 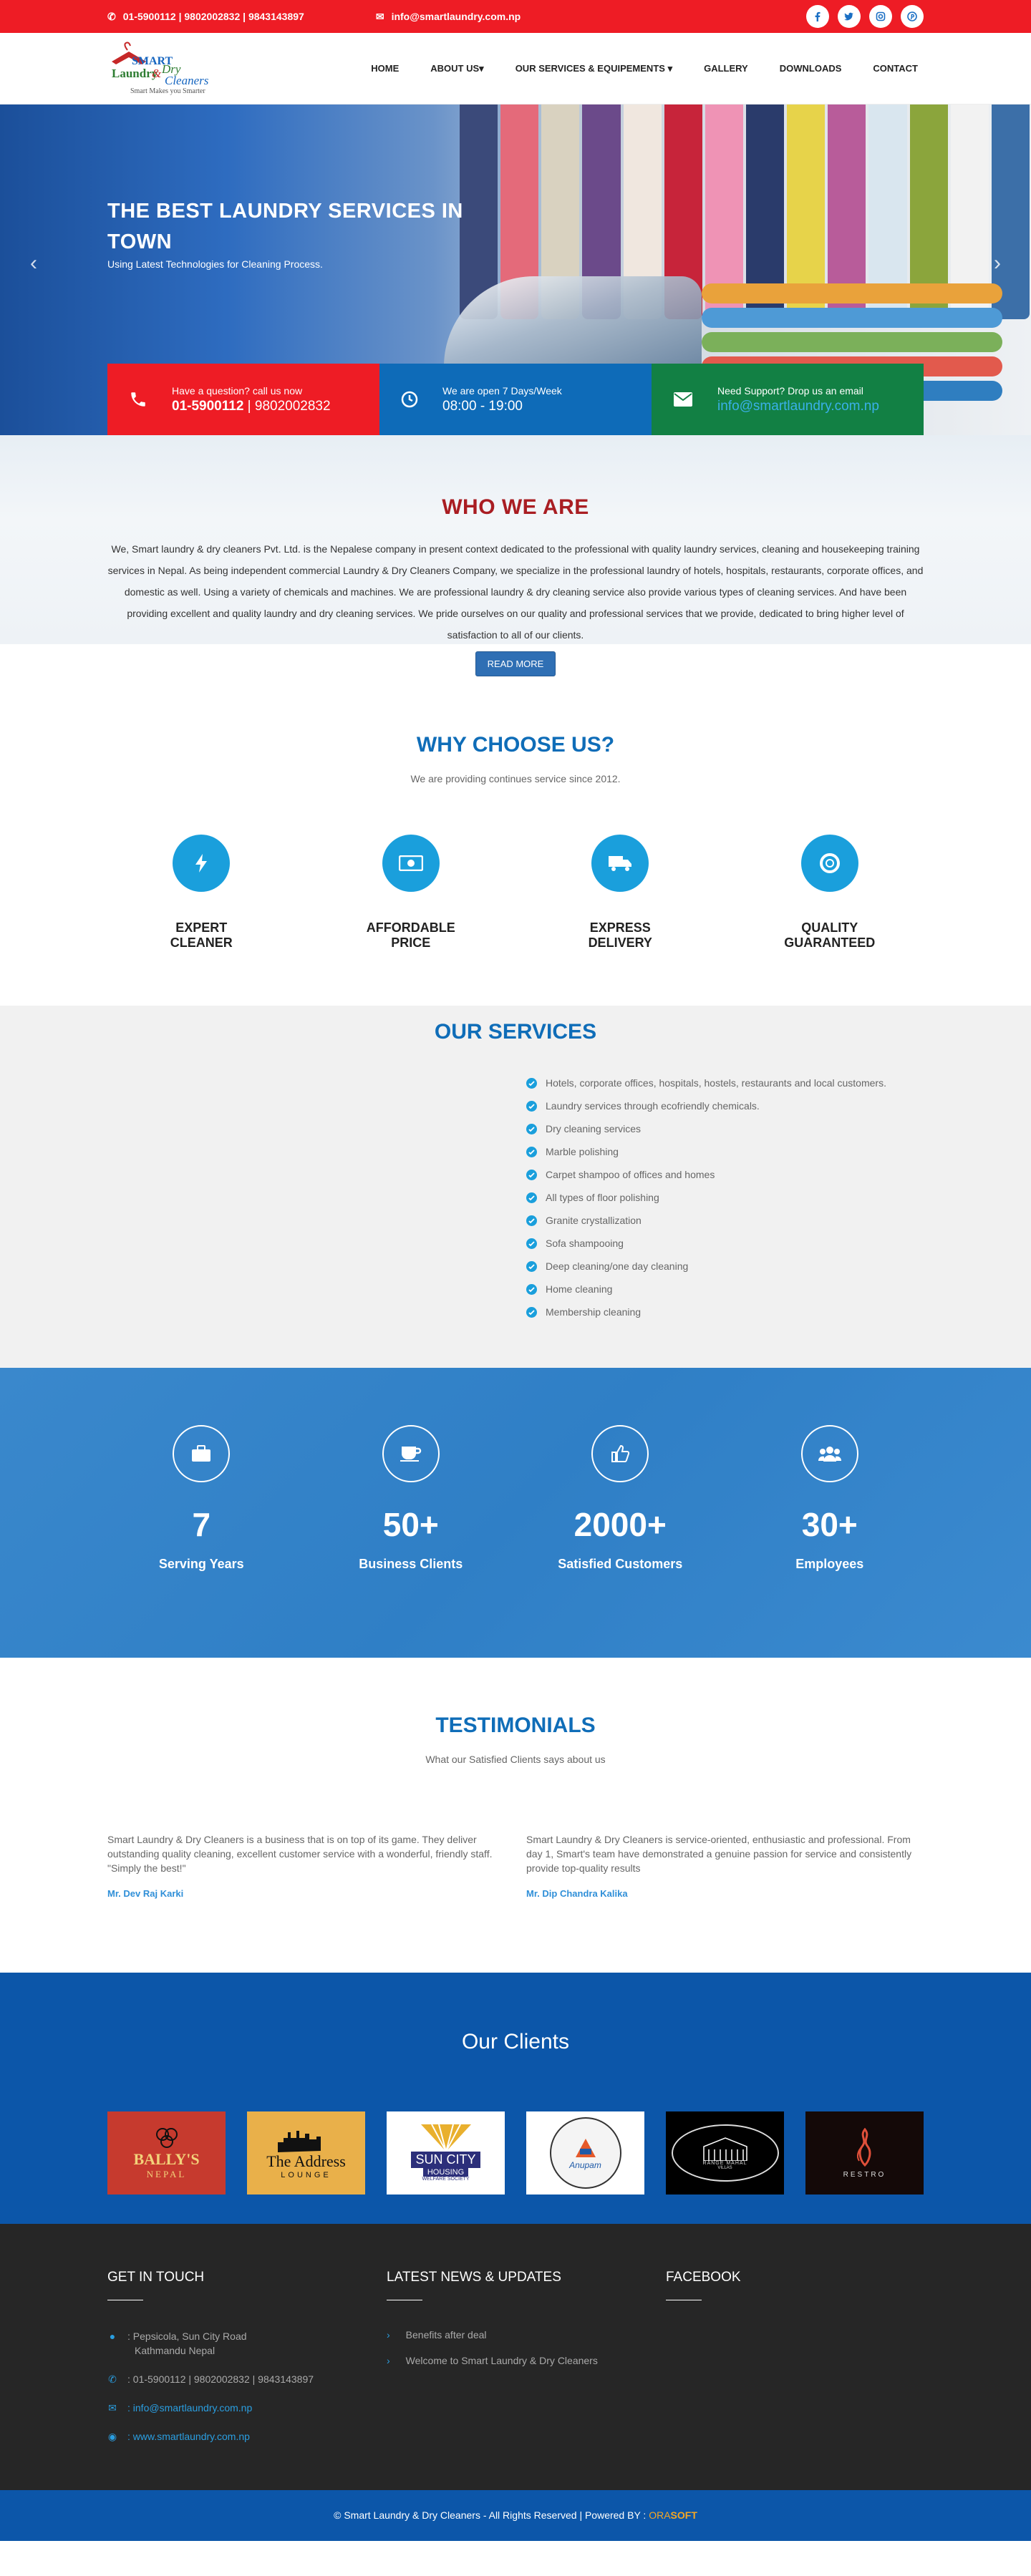 I want to click on nav-about-us: ABOUT US▾, so click(x=457, y=68).